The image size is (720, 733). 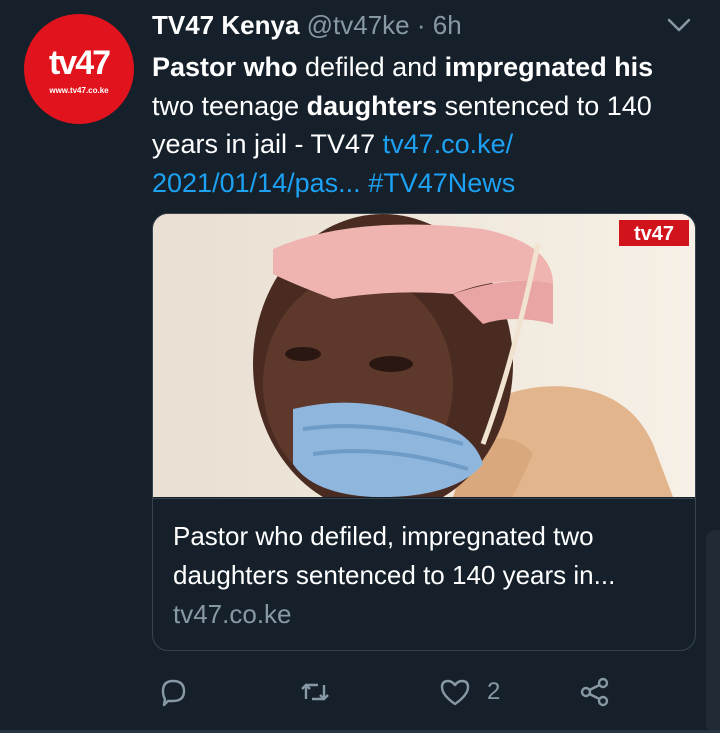 What do you see at coordinates (441, 183) in the screenshot?
I see `tweet-link: #TV47News` at bounding box center [441, 183].